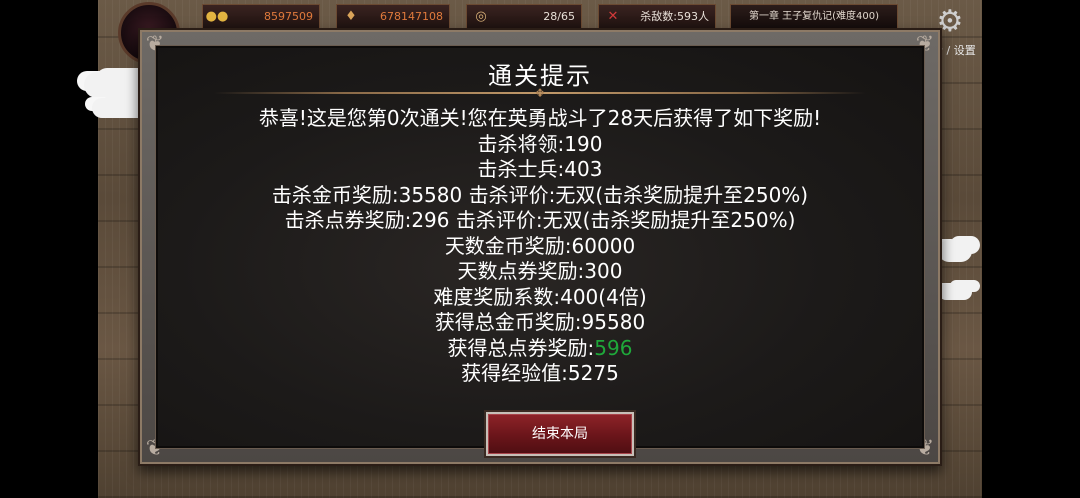 The width and height of the screenshot is (1080, 498). I want to click on reward-line: 天数金币奖励:60000, so click(540, 245).